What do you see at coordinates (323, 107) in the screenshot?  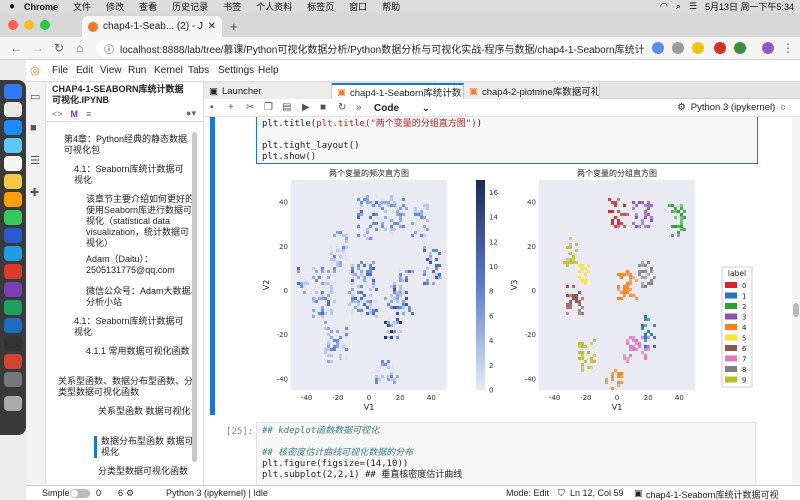 I see `stop-icon: ■` at bounding box center [323, 107].